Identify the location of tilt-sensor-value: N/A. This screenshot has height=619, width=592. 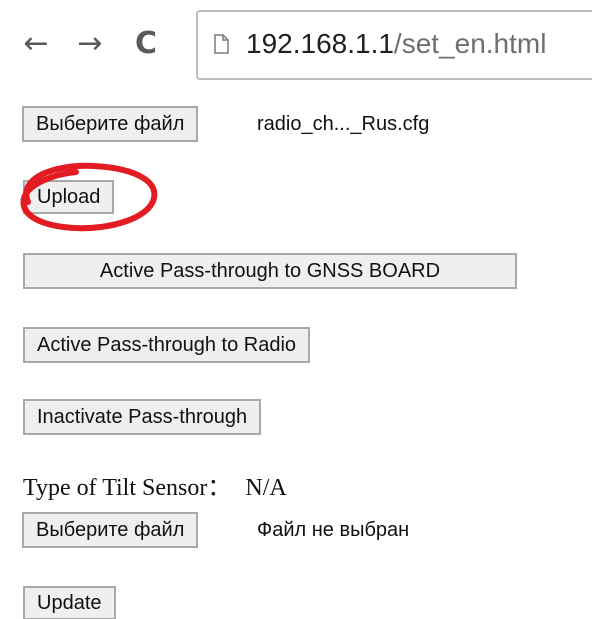
(266, 488).